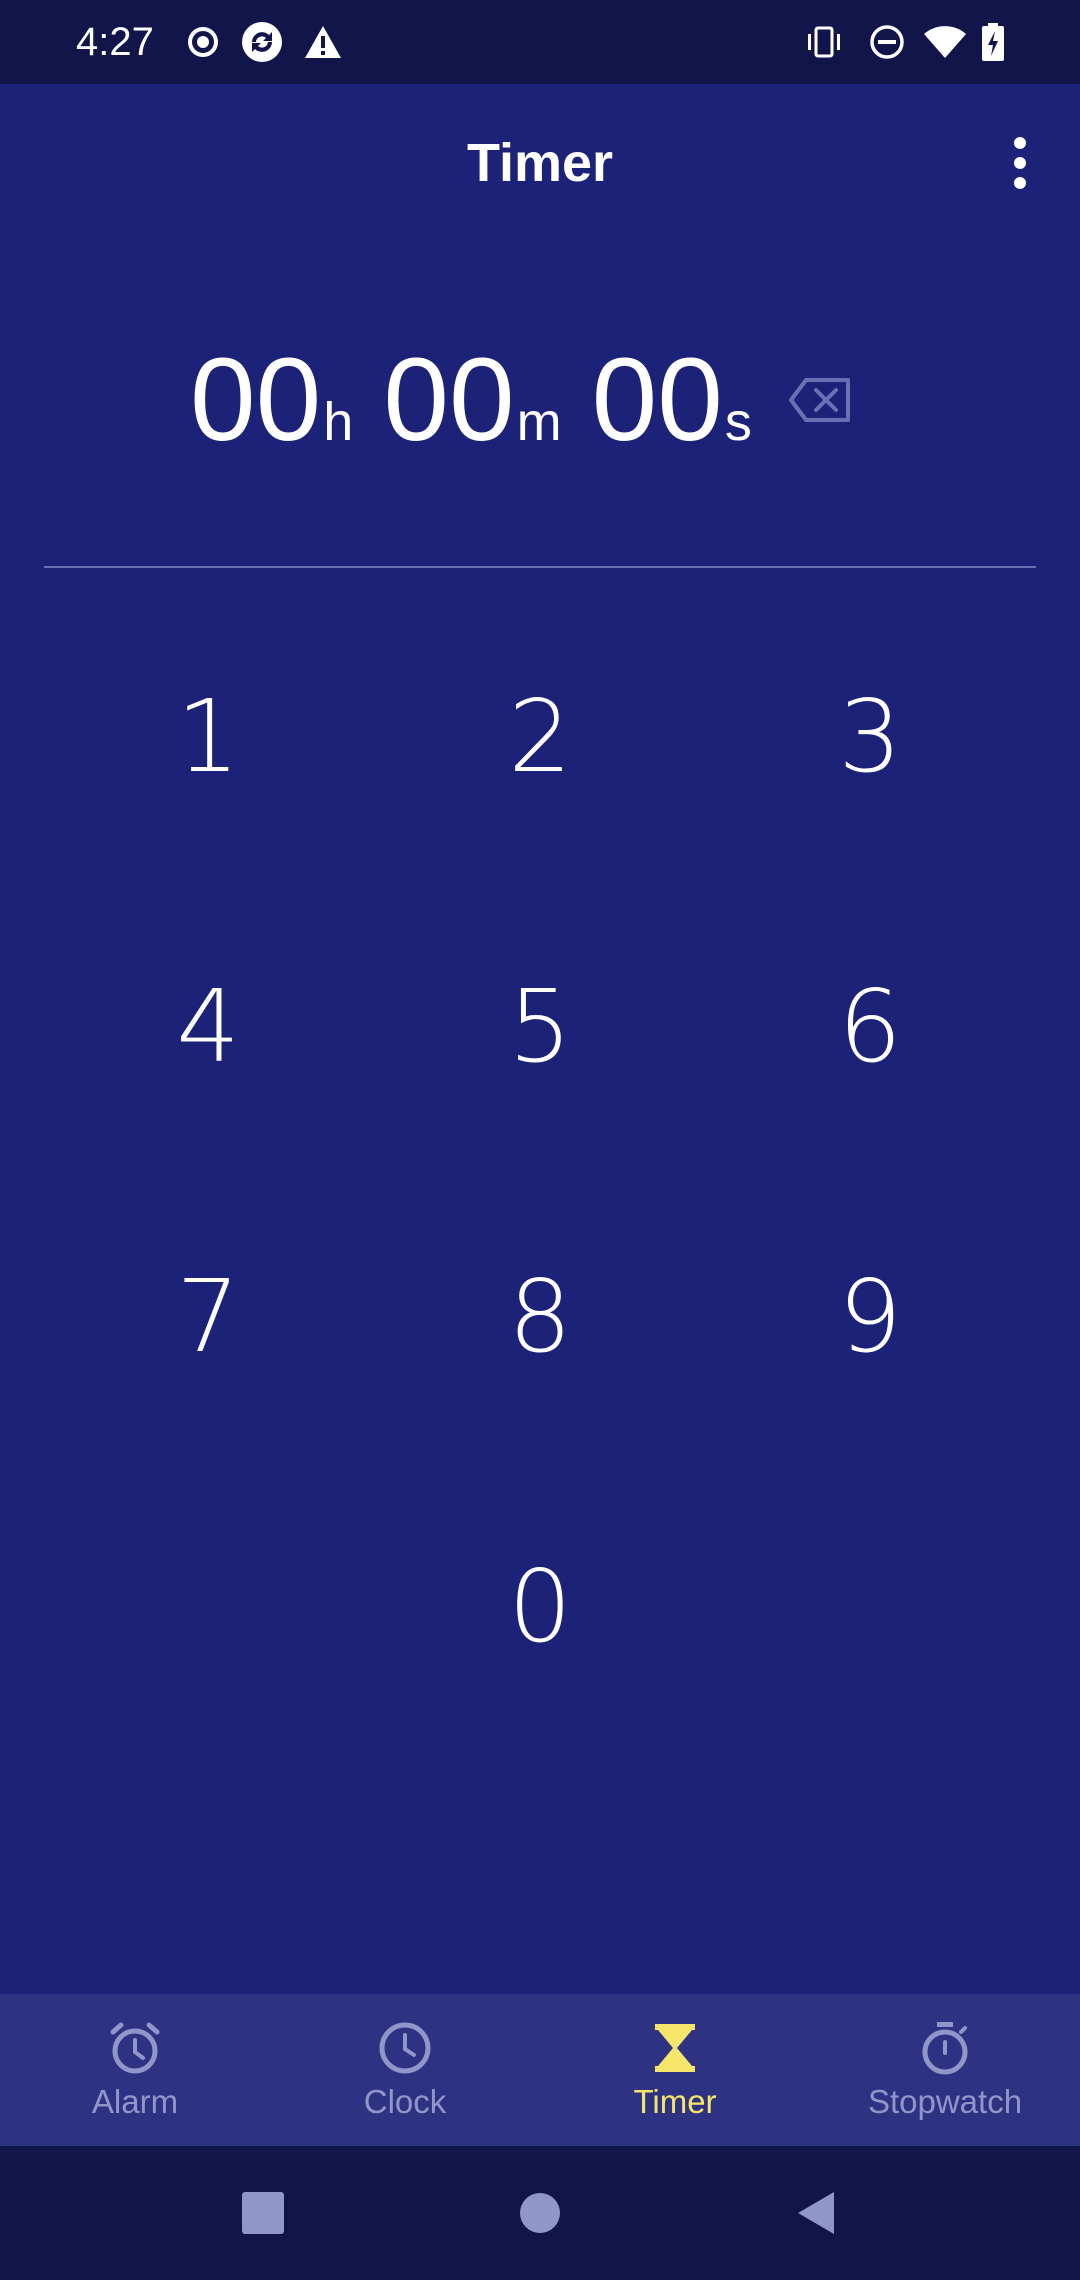  What do you see at coordinates (208, 736) in the screenshot?
I see `key-1: 1` at bounding box center [208, 736].